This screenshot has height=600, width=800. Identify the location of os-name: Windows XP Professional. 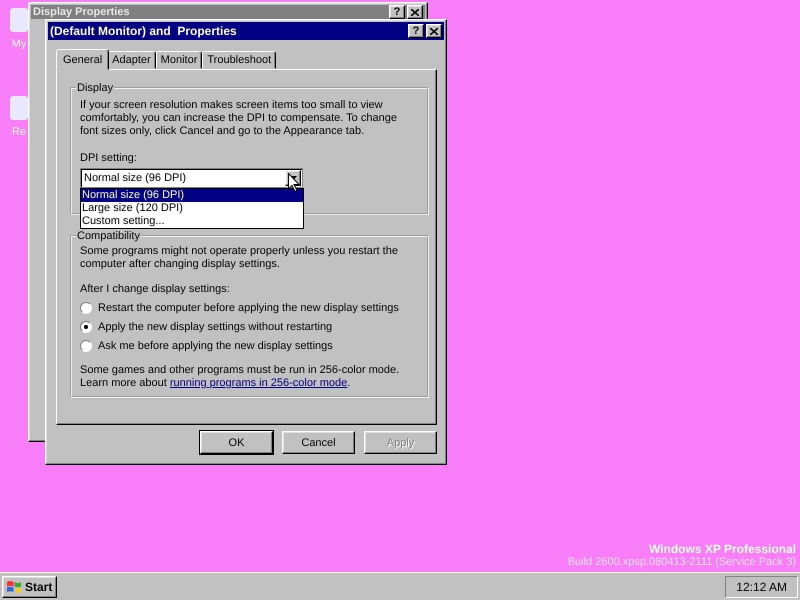
(722, 549).